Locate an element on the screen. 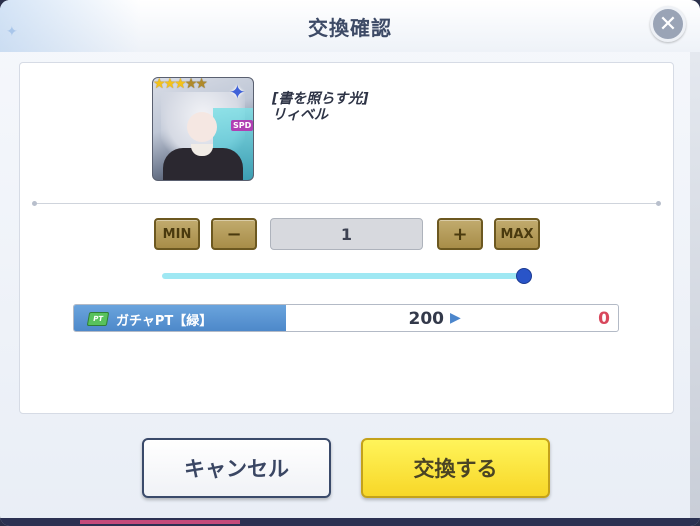 Image resolution: width=700 pixels, height=526 pixels. dialog-header: ✦ 交換確認 ✕ is located at coordinates (350, 26).